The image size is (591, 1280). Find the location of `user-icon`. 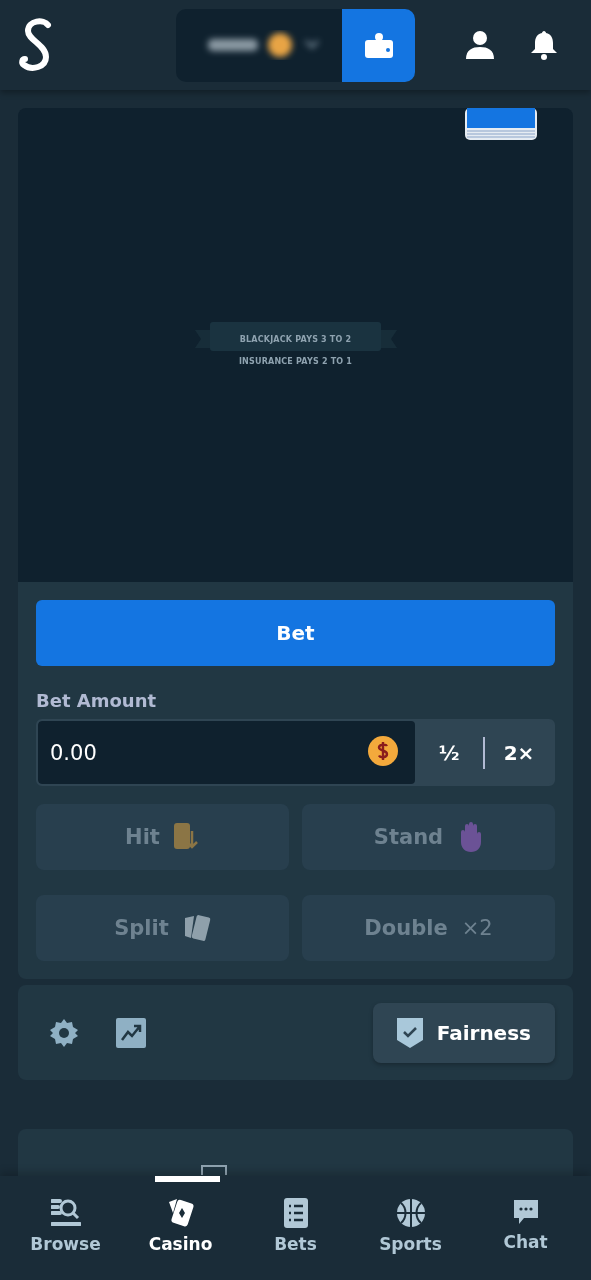

user-icon is located at coordinates (480, 45).